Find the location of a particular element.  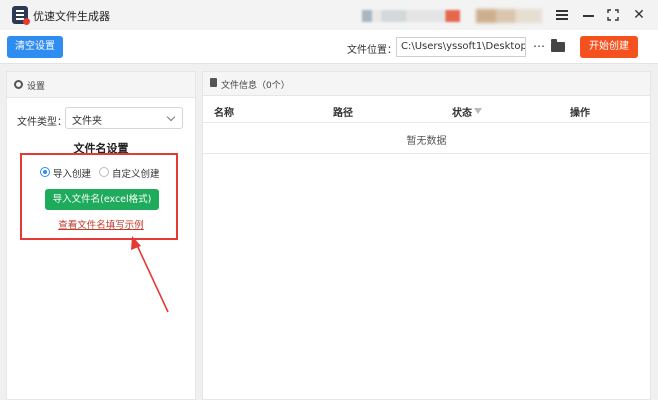

settings-header: 设置 is located at coordinates (101, 85).